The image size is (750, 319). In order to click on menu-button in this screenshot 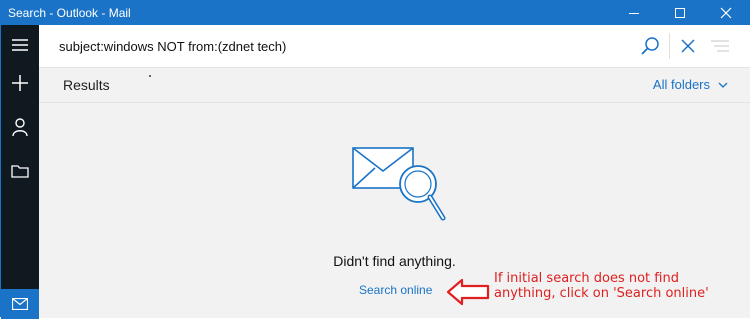, I will do `click(20, 45)`.